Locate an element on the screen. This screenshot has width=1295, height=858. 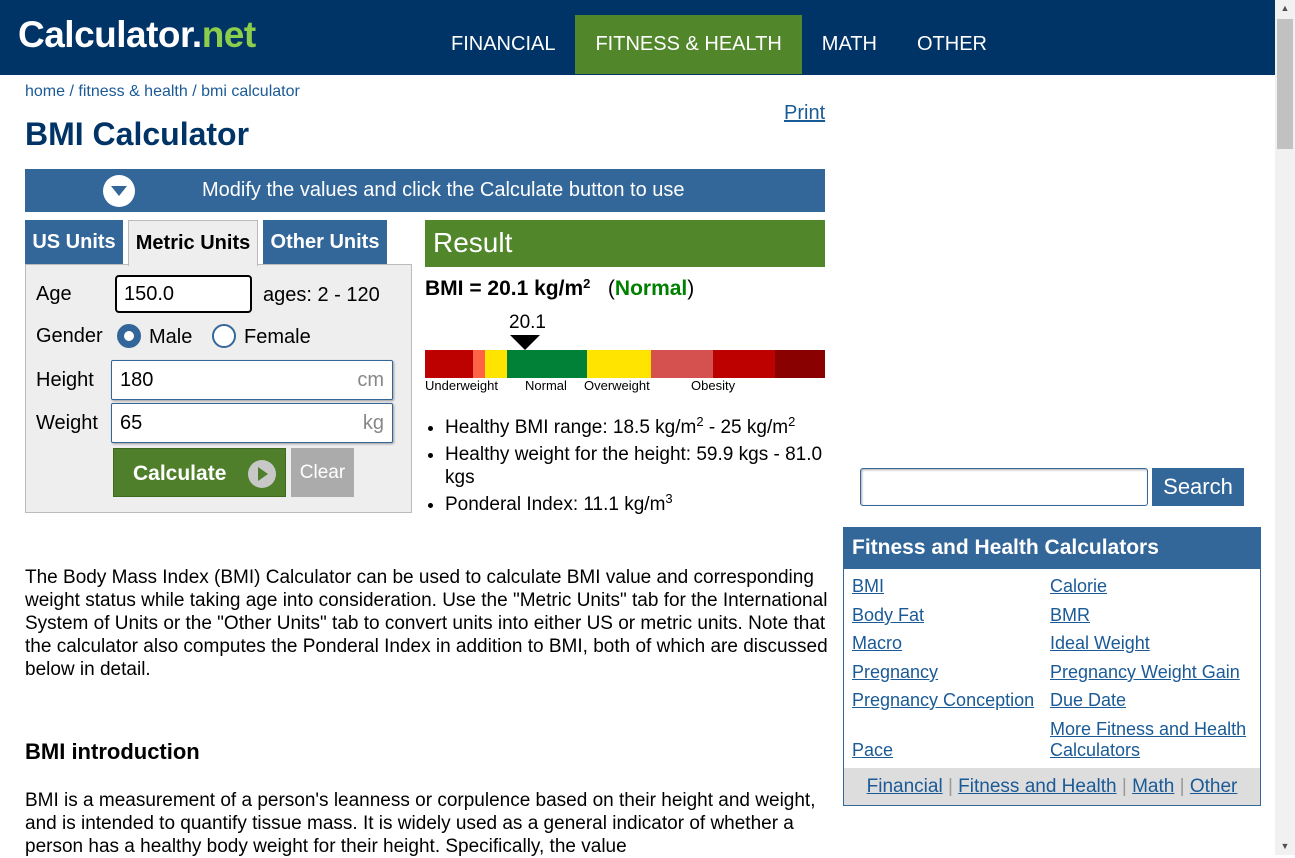
link-bmr: BMR is located at coordinates (1070, 615).